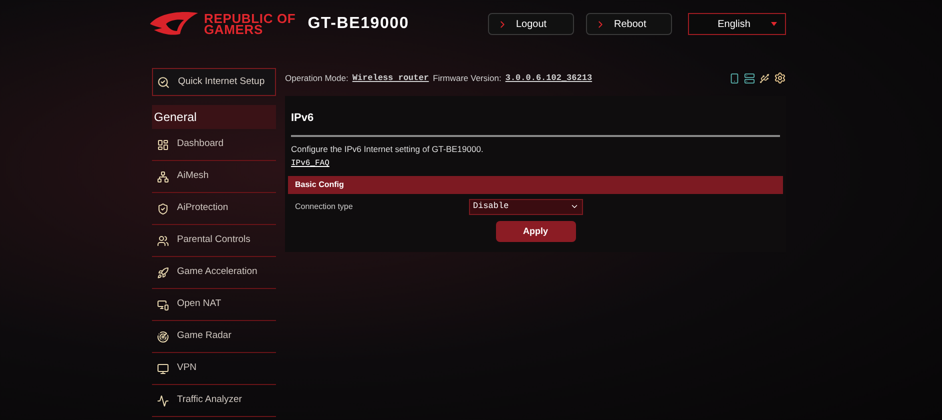 This screenshot has height=420, width=942. I want to click on brand-name: REPUBLIC OF, so click(250, 18).